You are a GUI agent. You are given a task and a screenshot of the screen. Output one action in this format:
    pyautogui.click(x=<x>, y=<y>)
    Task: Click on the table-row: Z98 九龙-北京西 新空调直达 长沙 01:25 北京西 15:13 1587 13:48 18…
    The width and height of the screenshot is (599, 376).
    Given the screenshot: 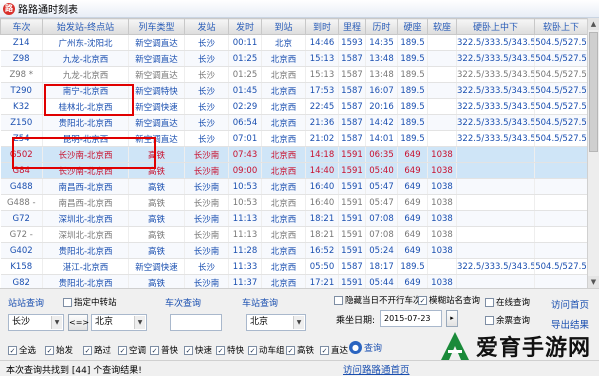 What is the action you would take?
    pyautogui.click(x=293, y=58)
    